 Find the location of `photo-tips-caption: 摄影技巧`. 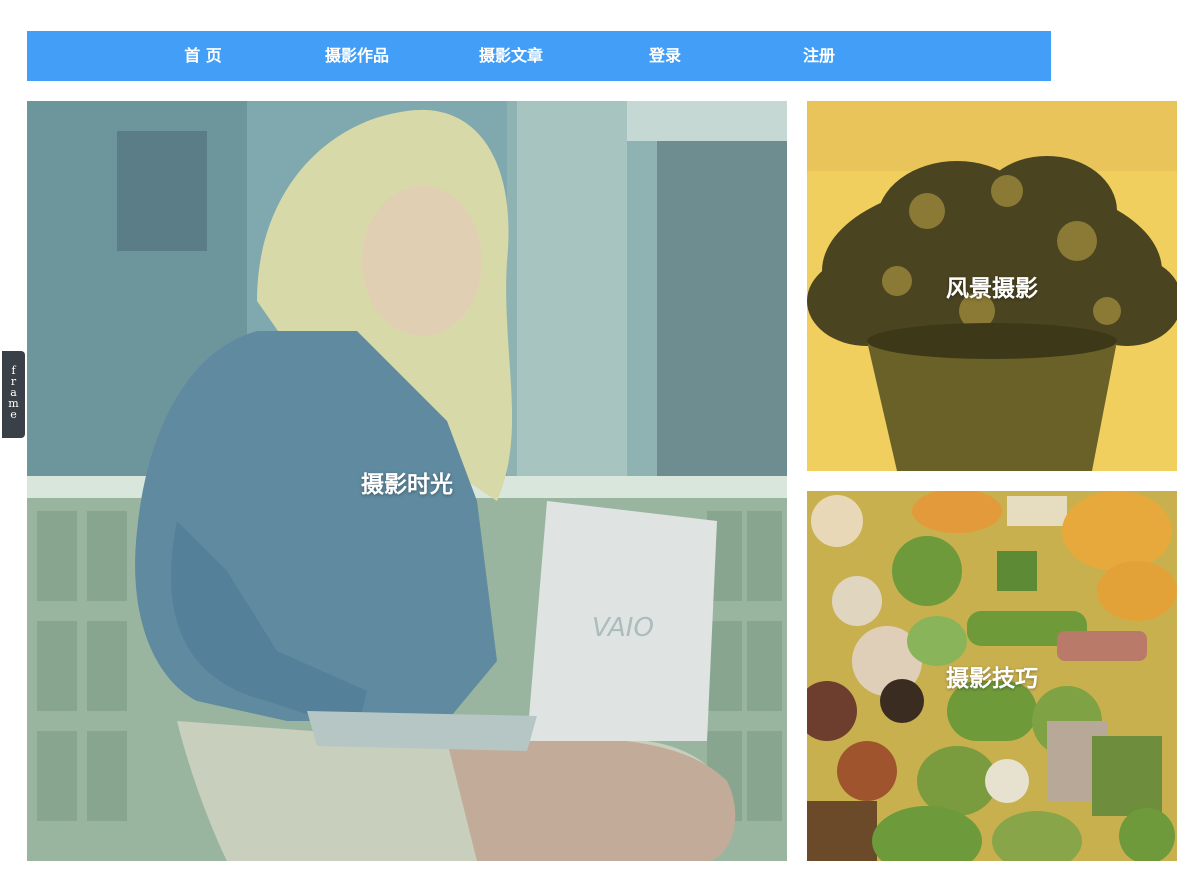

photo-tips-caption: 摄影技巧 is located at coordinates (992, 678).